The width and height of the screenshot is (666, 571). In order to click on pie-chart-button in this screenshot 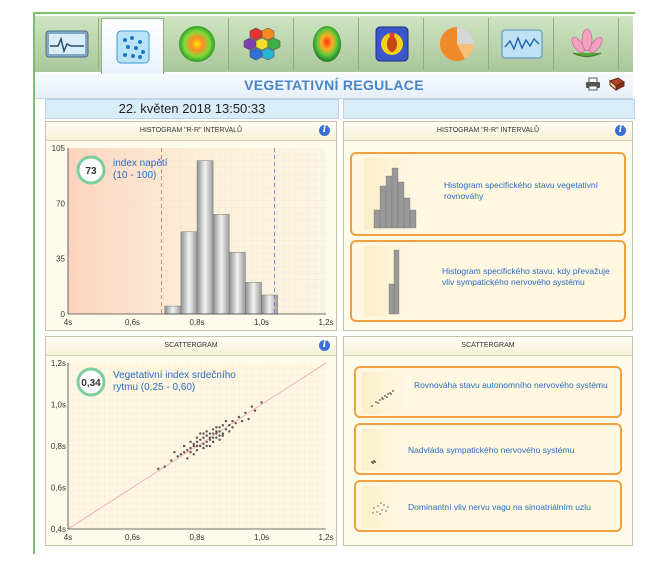, I will do `click(457, 44)`.